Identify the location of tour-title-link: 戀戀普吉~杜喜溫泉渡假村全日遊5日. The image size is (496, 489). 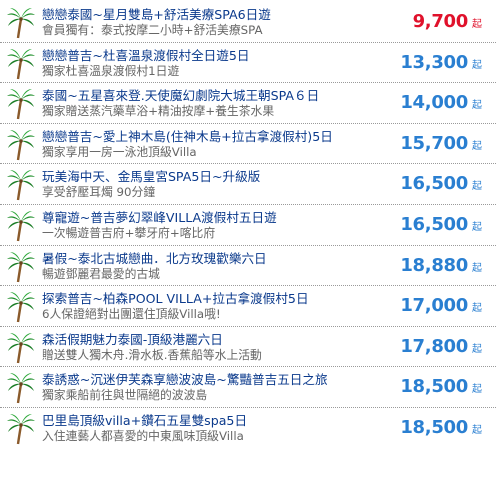
(222, 55).